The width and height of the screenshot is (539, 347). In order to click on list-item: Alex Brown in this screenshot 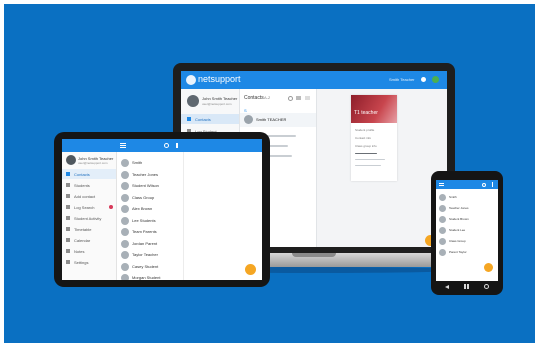, I will do `click(150, 209)`.